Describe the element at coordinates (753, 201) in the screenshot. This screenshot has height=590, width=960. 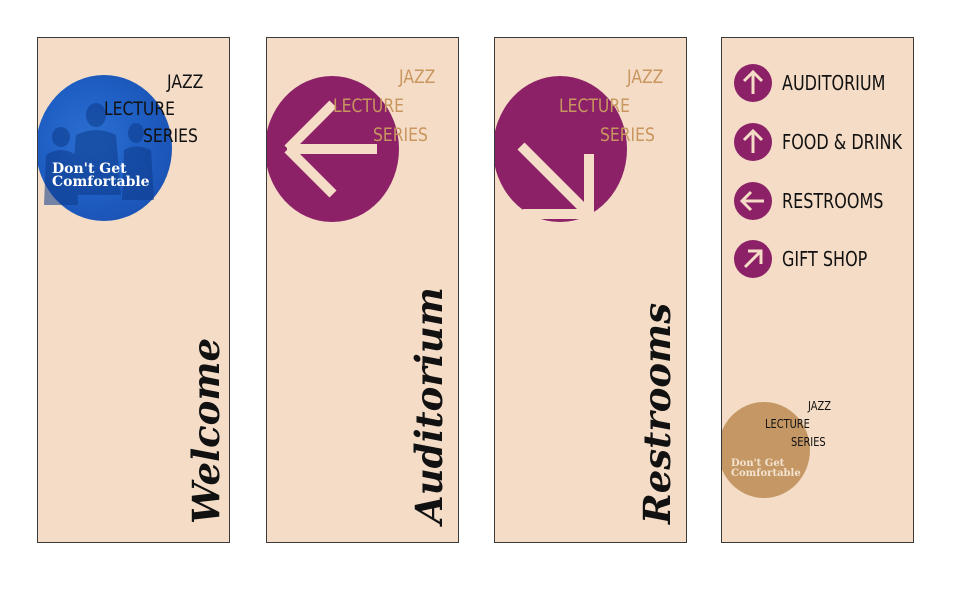
I see `arrow-left-icon` at that location.